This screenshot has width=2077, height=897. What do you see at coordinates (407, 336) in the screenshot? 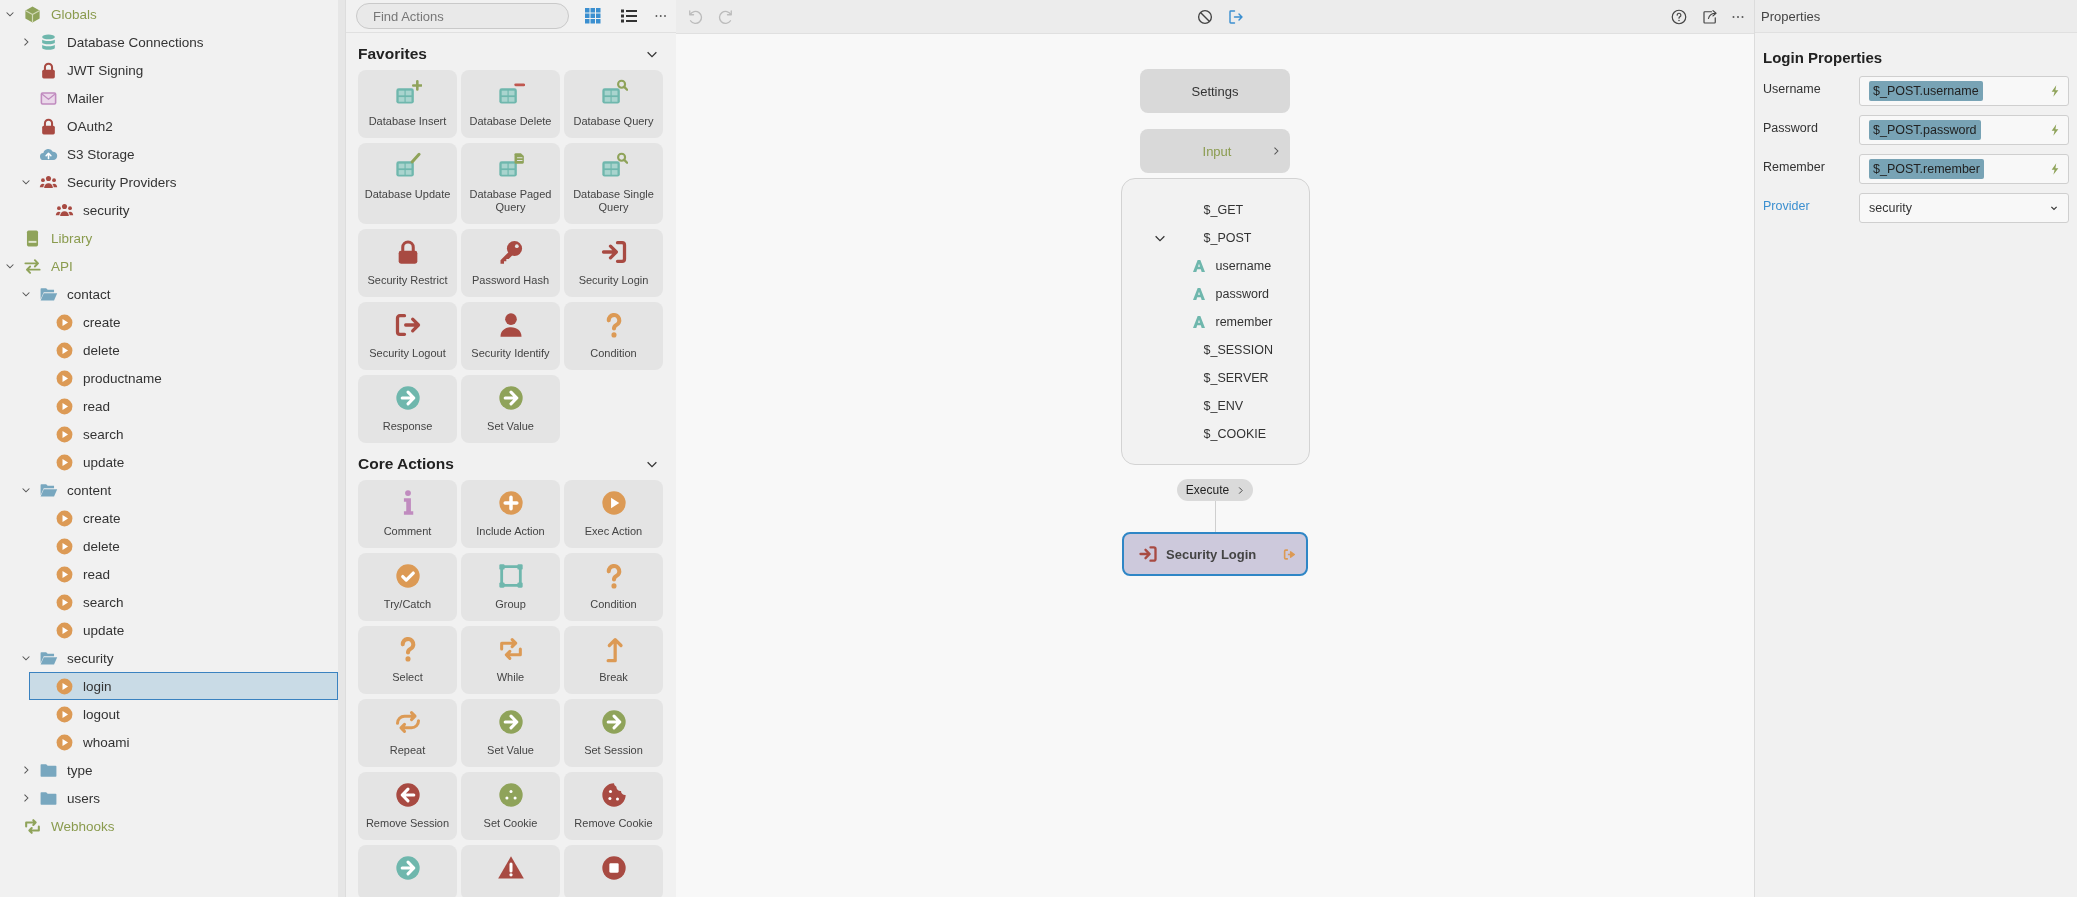
I see `action-tile: Security Logout` at bounding box center [407, 336].